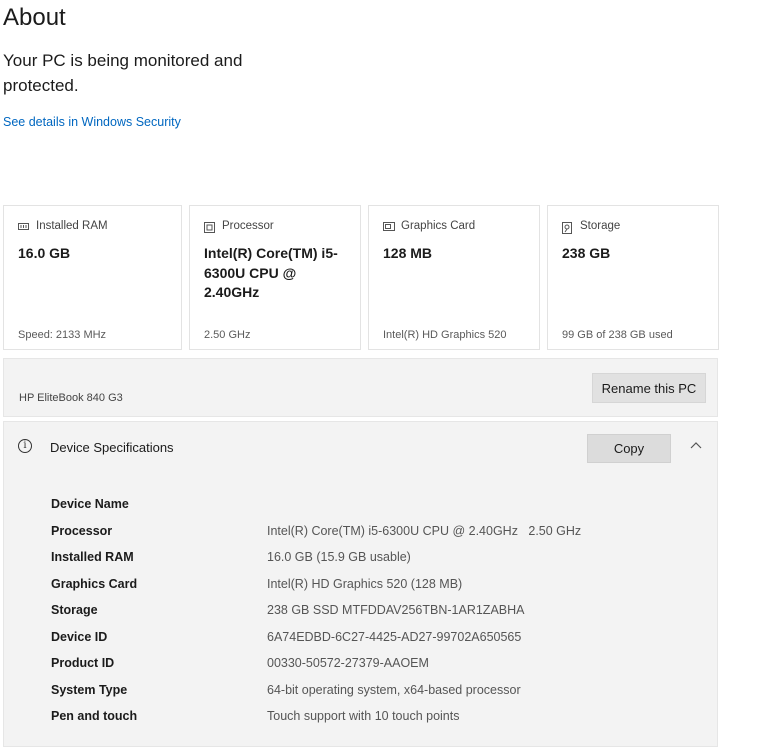 This screenshot has height=748, width=768. I want to click on spec-label: System Type, so click(89, 690).